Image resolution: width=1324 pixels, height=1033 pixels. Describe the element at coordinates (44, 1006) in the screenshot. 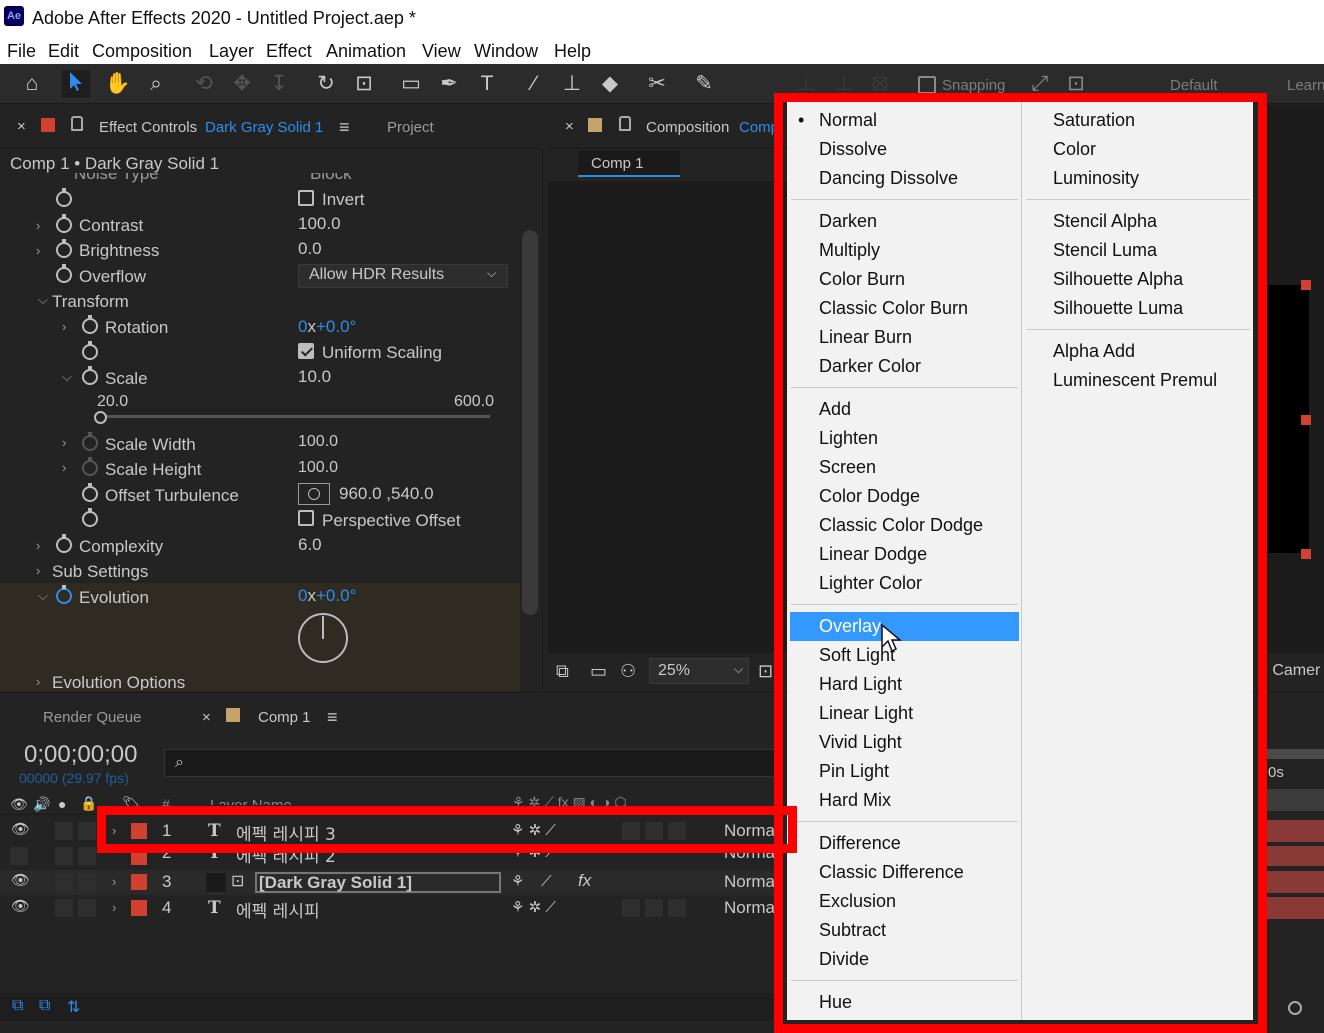

I see `toggle-switches-icon: ⧉` at that location.